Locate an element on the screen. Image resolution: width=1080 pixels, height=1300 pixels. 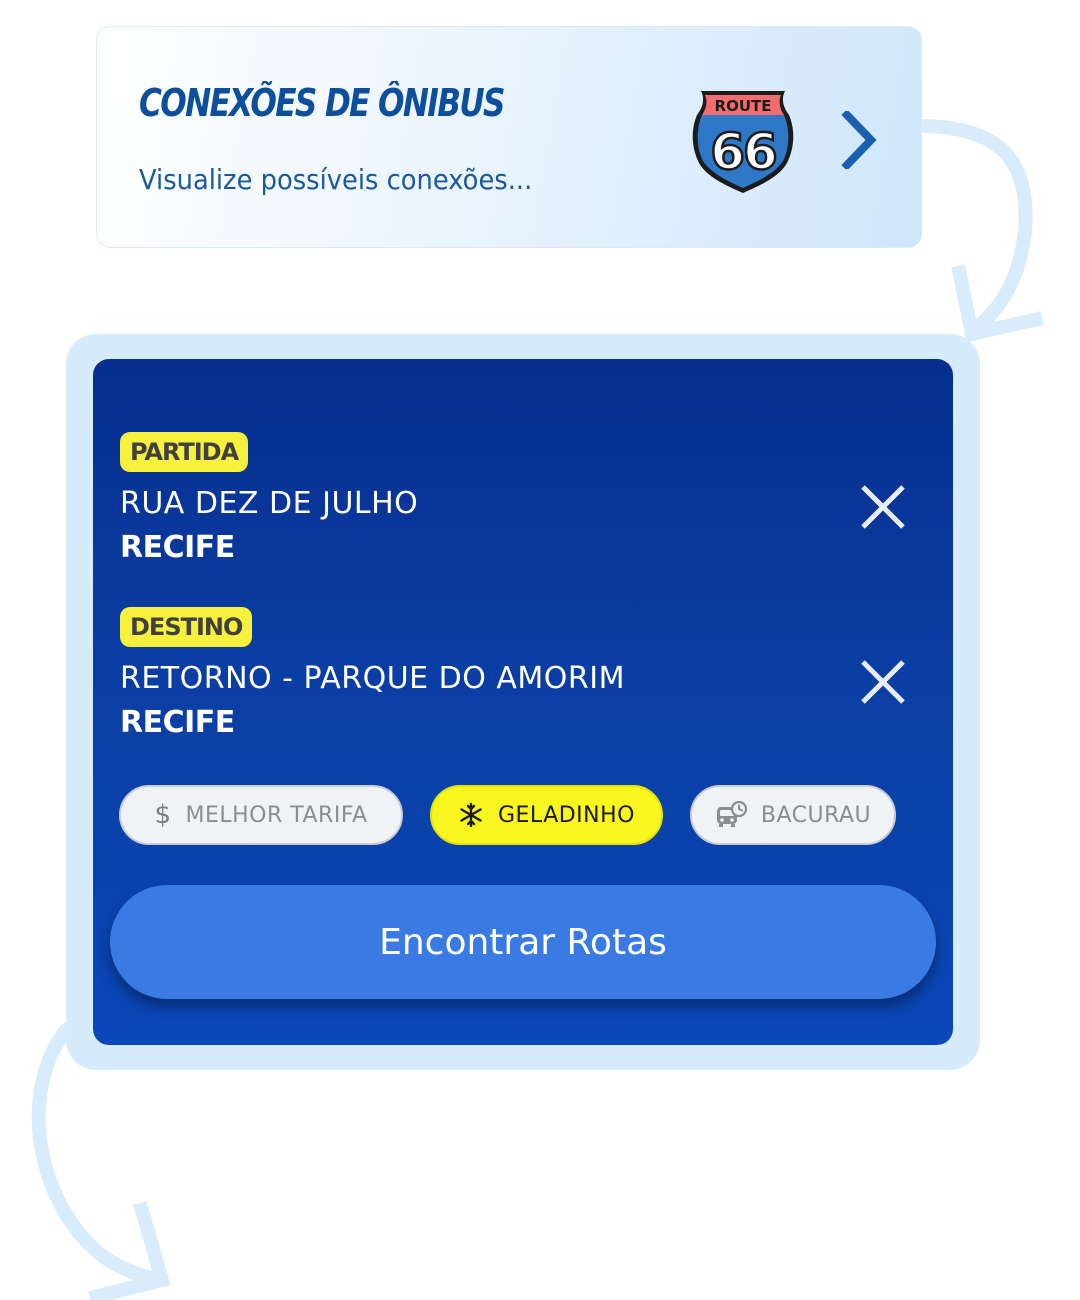
top-right-arrow-head is located at coordinates (997, 303).